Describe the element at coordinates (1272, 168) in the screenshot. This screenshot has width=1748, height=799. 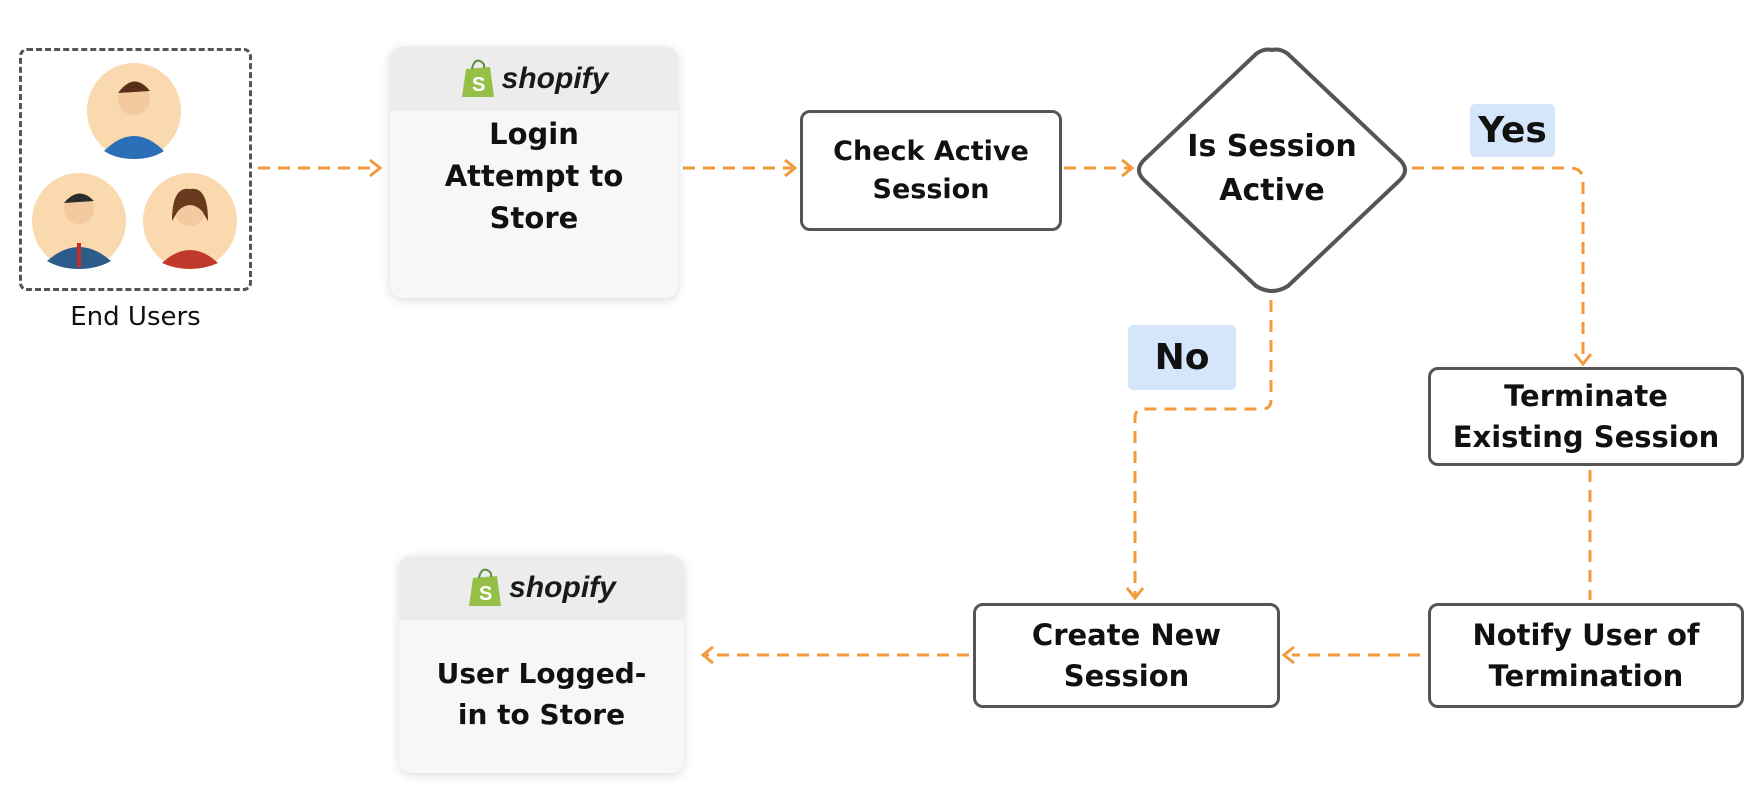
I see `decision-text: Is Session Active` at that location.